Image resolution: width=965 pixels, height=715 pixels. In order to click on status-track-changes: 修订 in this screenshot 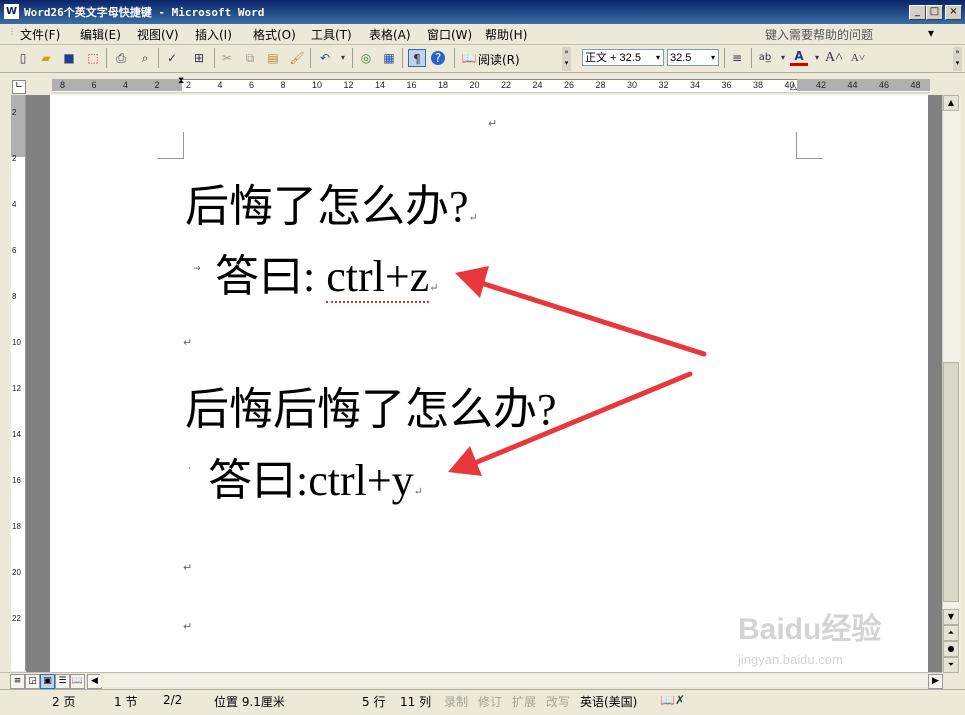, I will do `click(490, 701)`.